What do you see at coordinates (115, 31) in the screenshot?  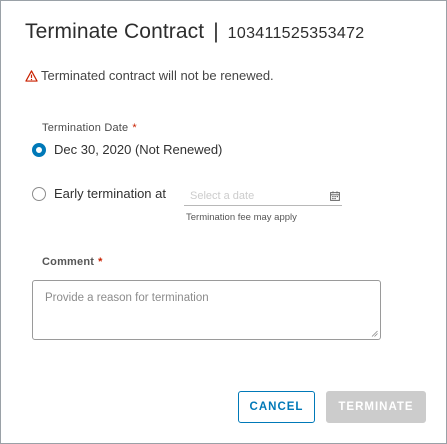 I see `dialog-title: Terminate Contract` at bounding box center [115, 31].